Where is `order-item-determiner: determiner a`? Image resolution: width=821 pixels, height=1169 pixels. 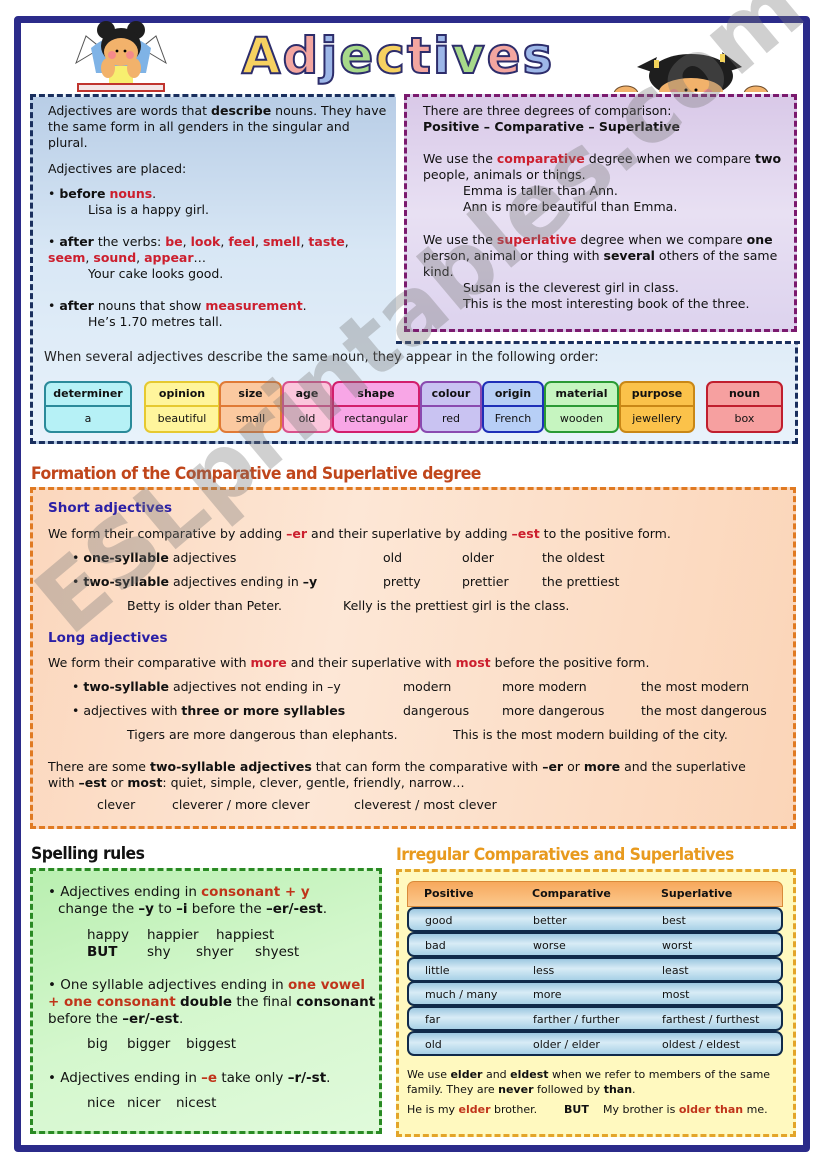 order-item-determiner: determiner a is located at coordinates (88, 407).